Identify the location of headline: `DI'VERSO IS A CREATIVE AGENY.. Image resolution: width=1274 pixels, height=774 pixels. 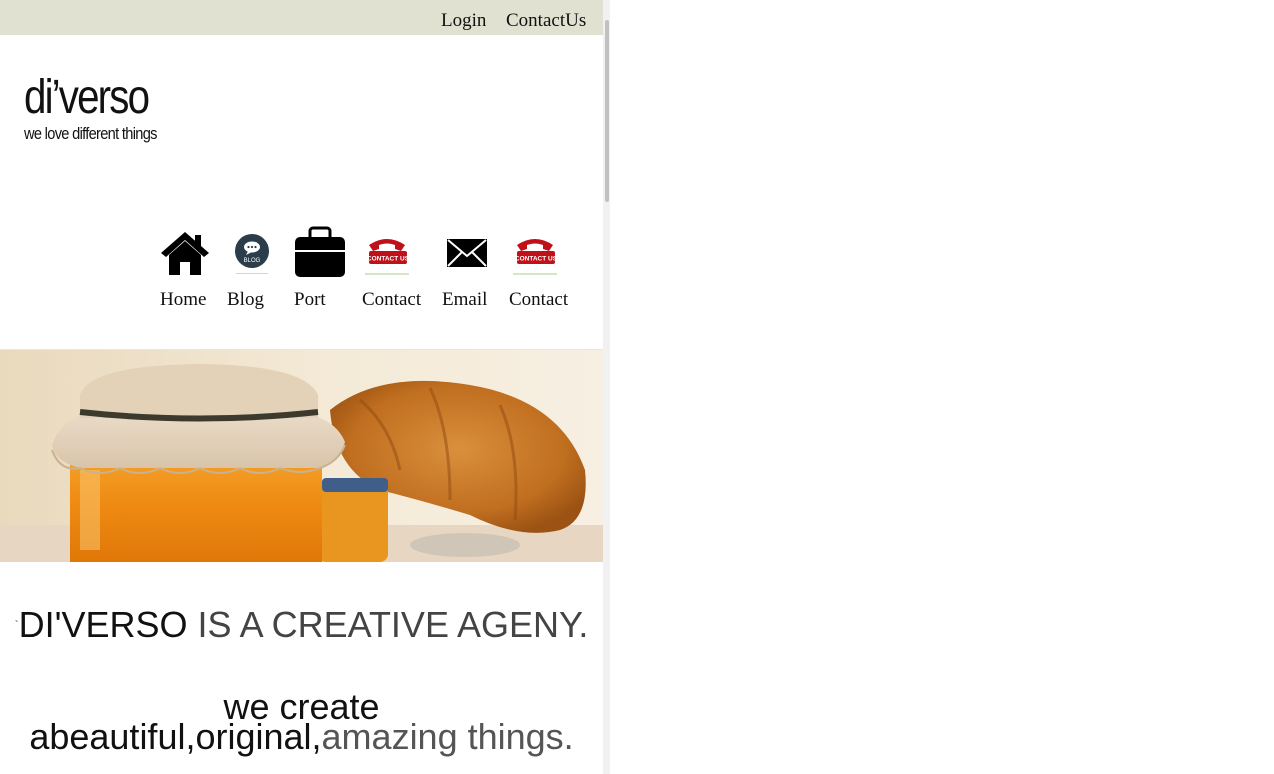
(301, 625).